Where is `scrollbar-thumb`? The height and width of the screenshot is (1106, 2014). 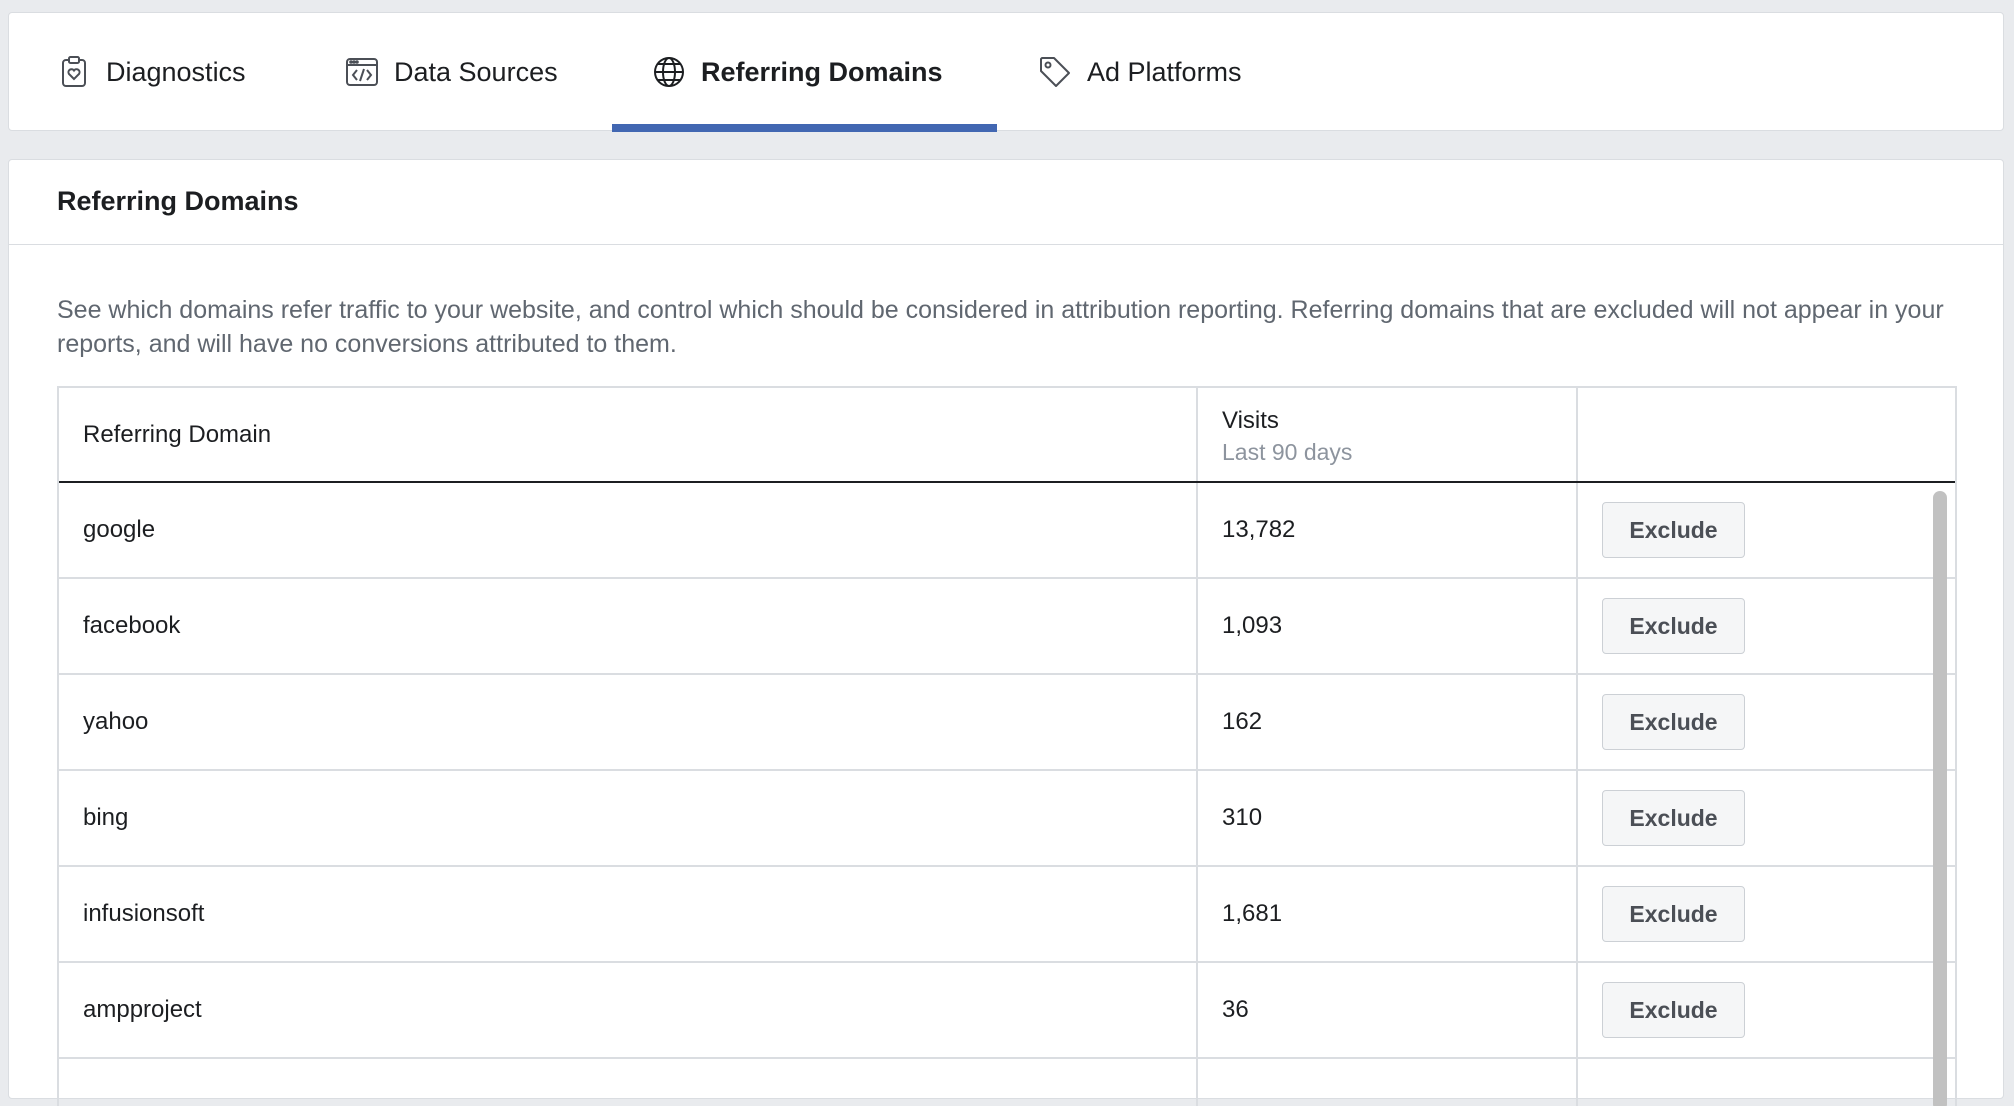
scrollbar-thumb is located at coordinates (1940, 798).